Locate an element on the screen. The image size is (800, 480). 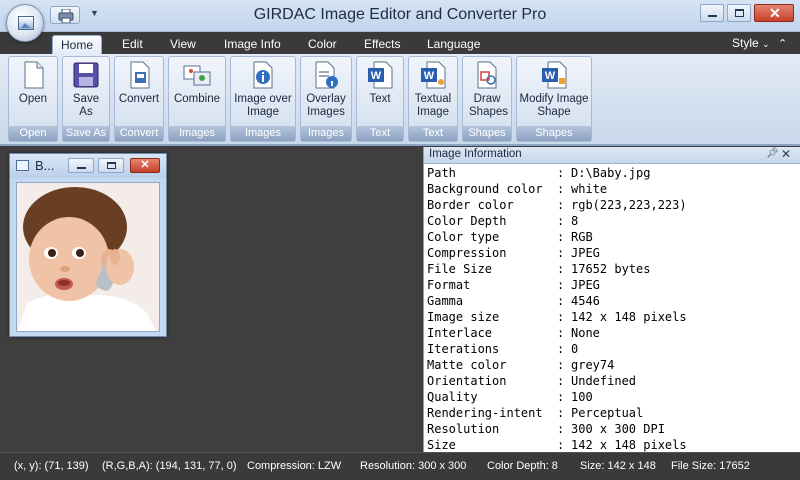
application-menu-button is located at coordinates (25, 23).